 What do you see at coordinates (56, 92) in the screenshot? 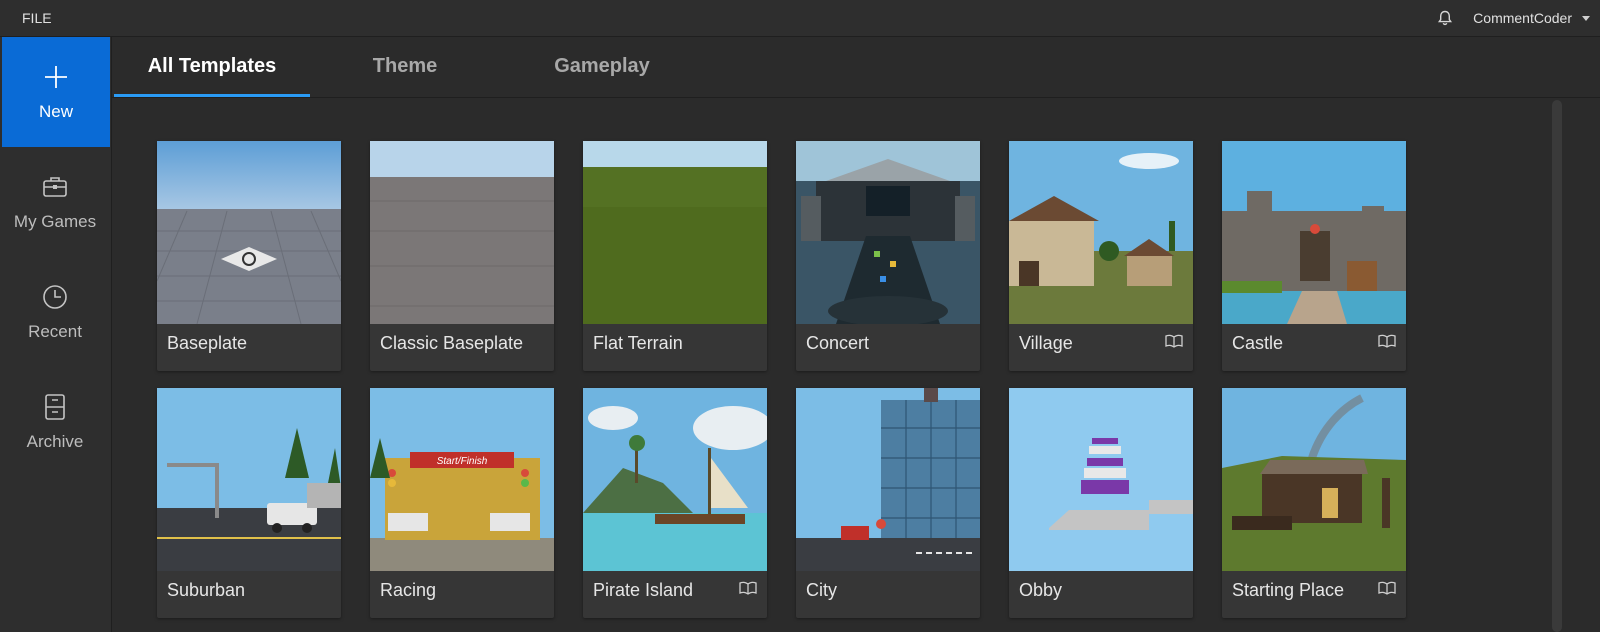
I see `sidebar-item-new: New` at bounding box center [56, 92].